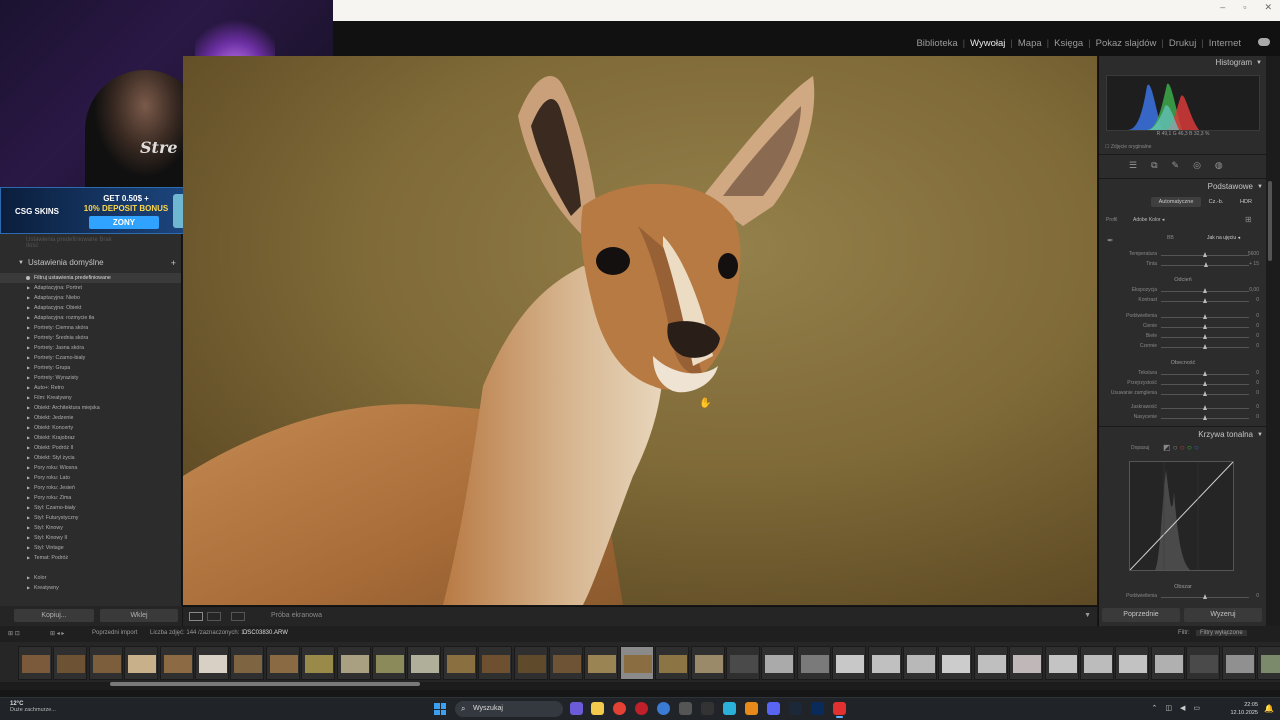 Image resolution: width=1280 pixels, height=720 pixels. I want to click on slider-row: Tinta + 15, so click(1183, 265).